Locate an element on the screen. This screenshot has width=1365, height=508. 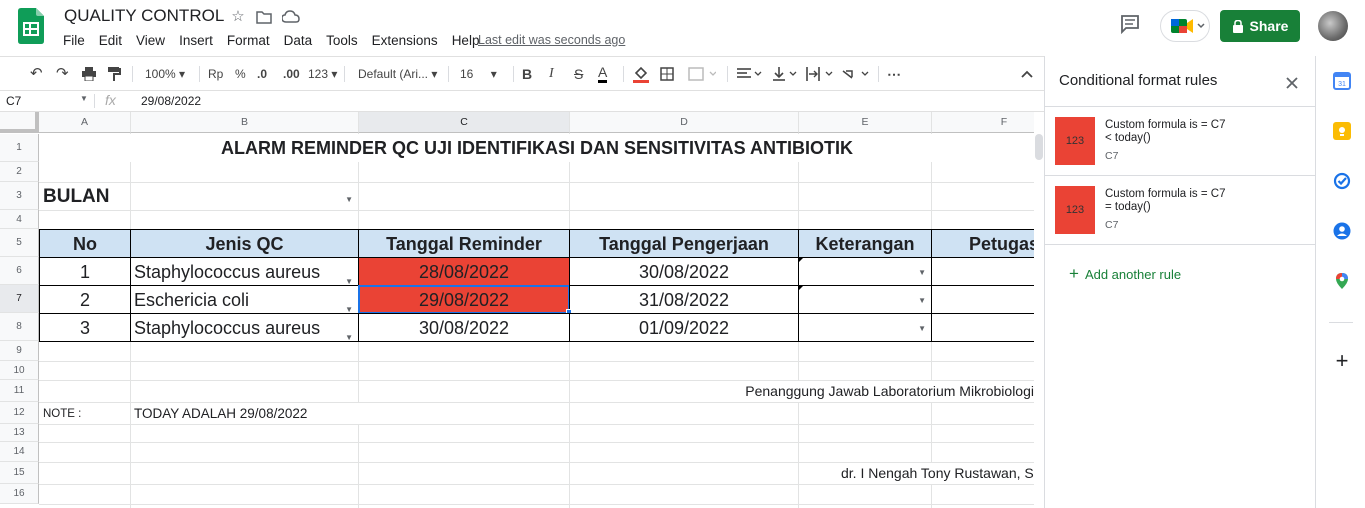
zoom-select: 100% ▾ is located at coordinates (165, 74).